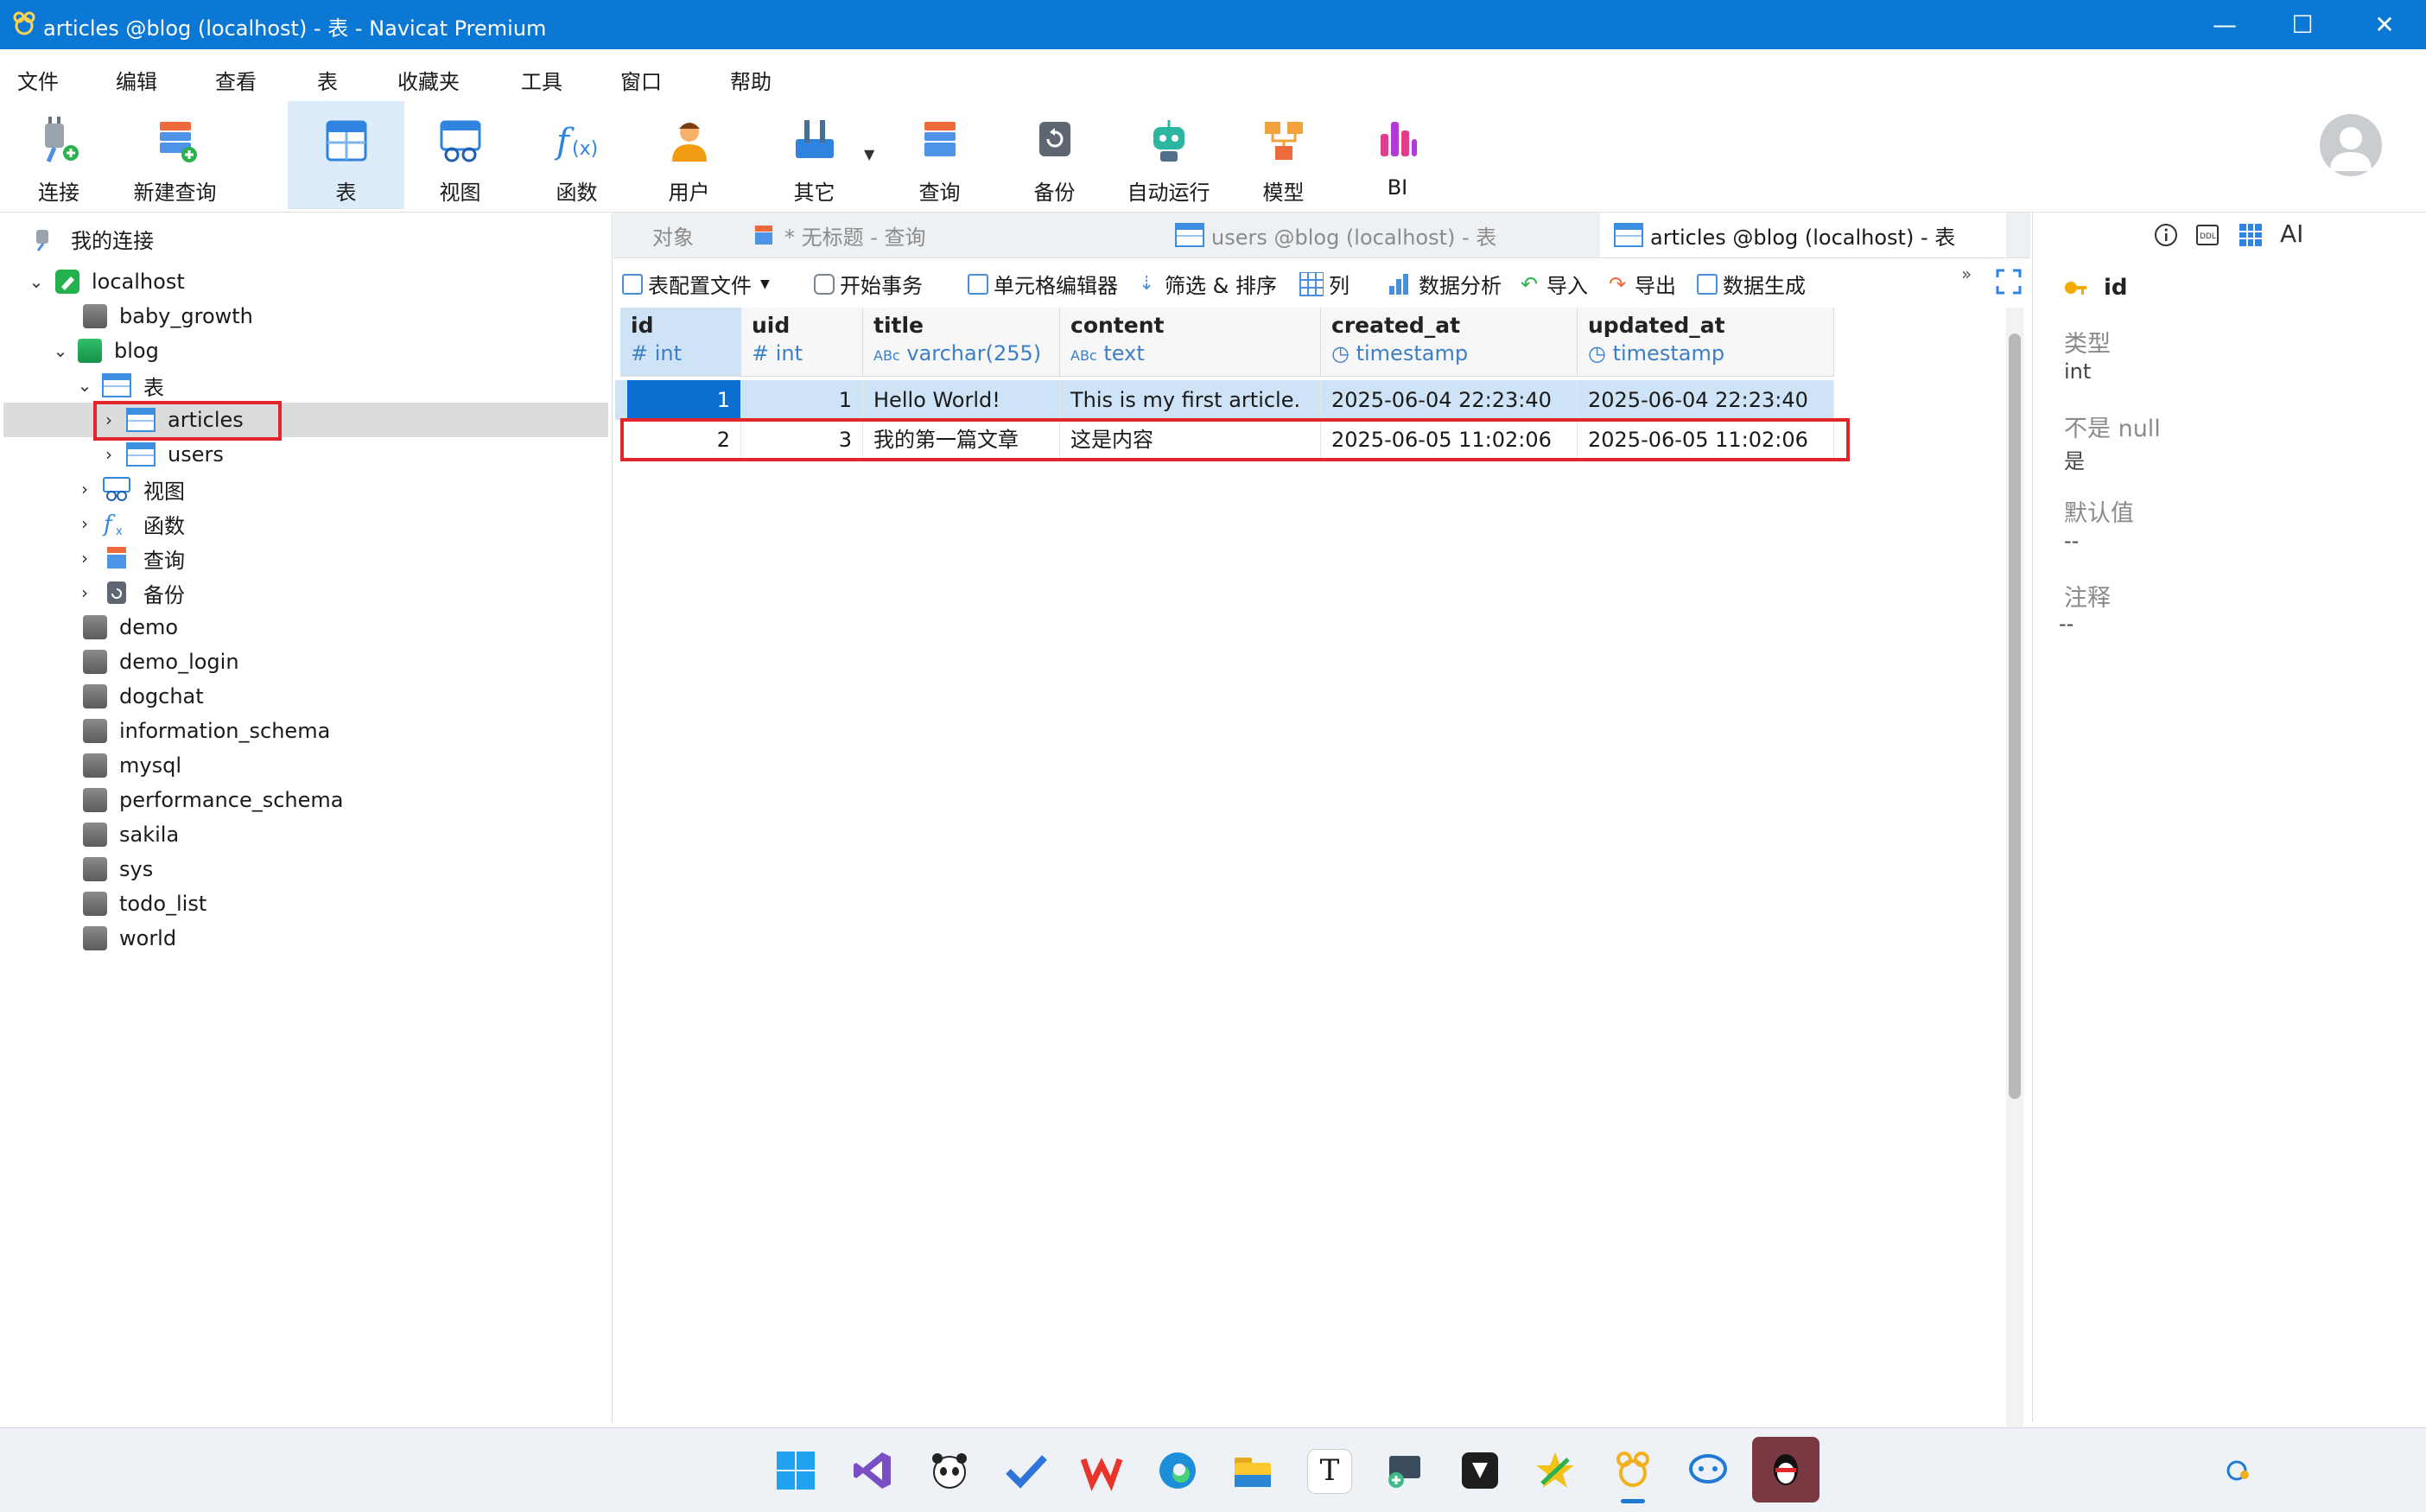  What do you see at coordinates (802, 342) in the screenshot?
I see `column-header-uid: uid # int` at bounding box center [802, 342].